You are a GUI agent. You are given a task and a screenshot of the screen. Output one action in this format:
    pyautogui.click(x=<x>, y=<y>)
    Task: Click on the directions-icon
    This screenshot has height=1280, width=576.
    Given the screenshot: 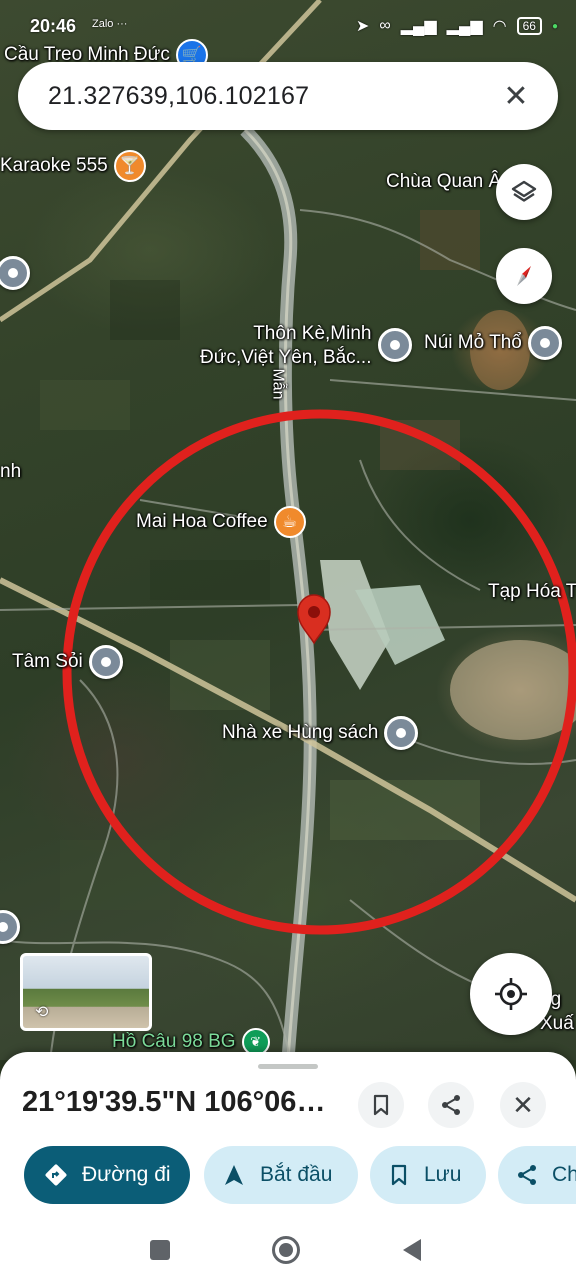 What is the action you would take?
    pyautogui.click(x=56, y=1175)
    